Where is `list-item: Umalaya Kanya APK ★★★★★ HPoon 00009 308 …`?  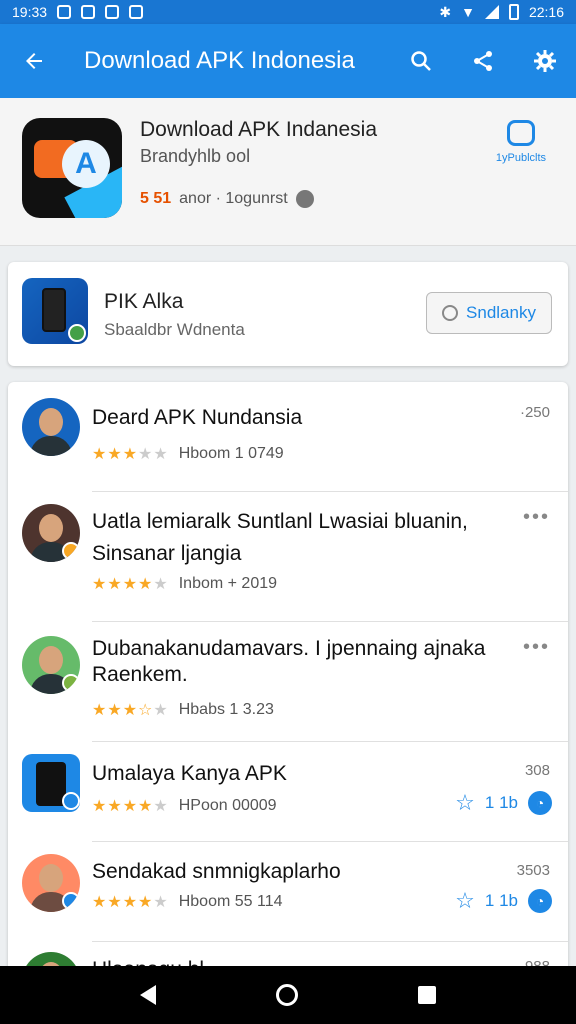 list-item: Umalaya Kanya APK ★★★★★ HPoon 00009 308 … is located at coordinates (288, 792).